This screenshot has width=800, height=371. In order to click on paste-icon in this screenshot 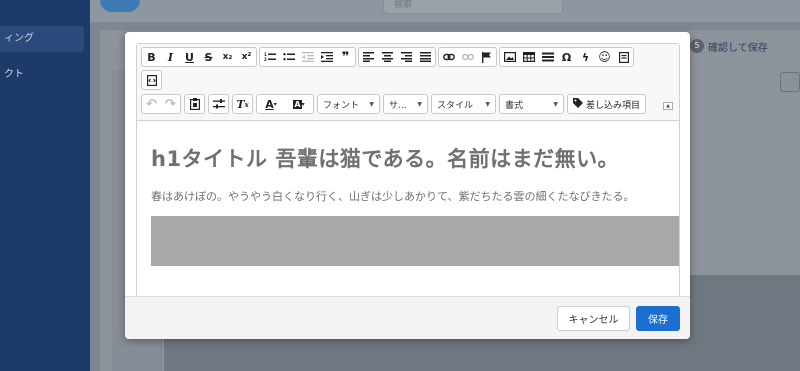, I will do `click(194, 104)`.